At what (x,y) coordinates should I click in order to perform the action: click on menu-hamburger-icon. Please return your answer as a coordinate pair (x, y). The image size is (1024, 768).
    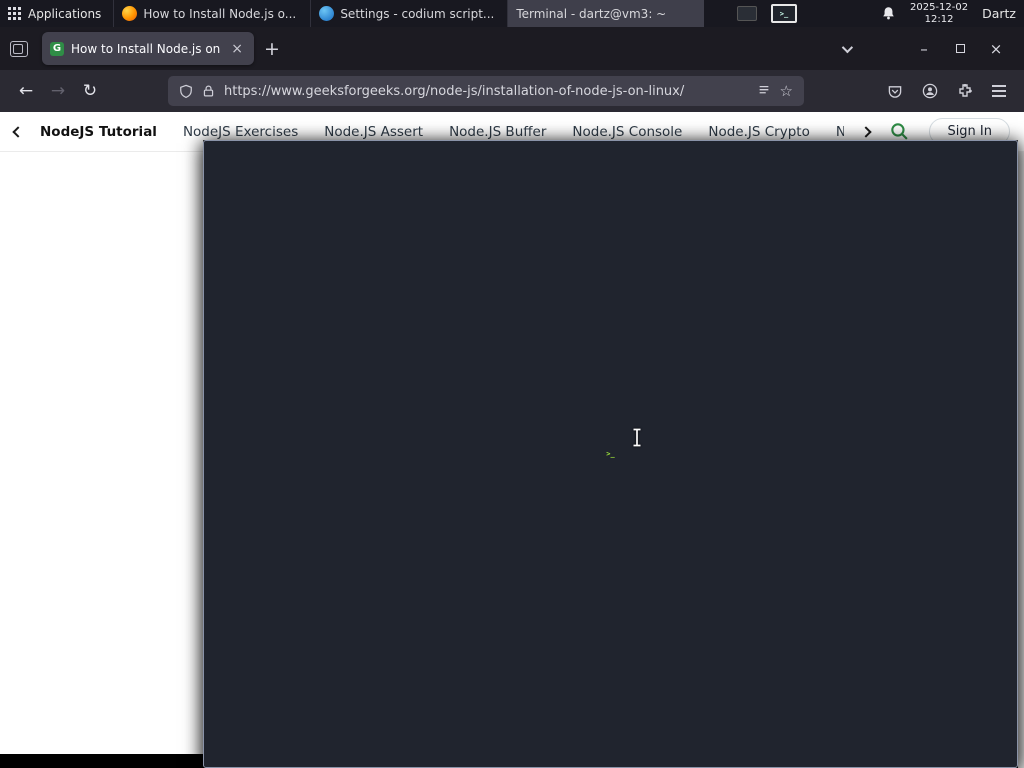
    Looking at the image, I should click on (999, 91).